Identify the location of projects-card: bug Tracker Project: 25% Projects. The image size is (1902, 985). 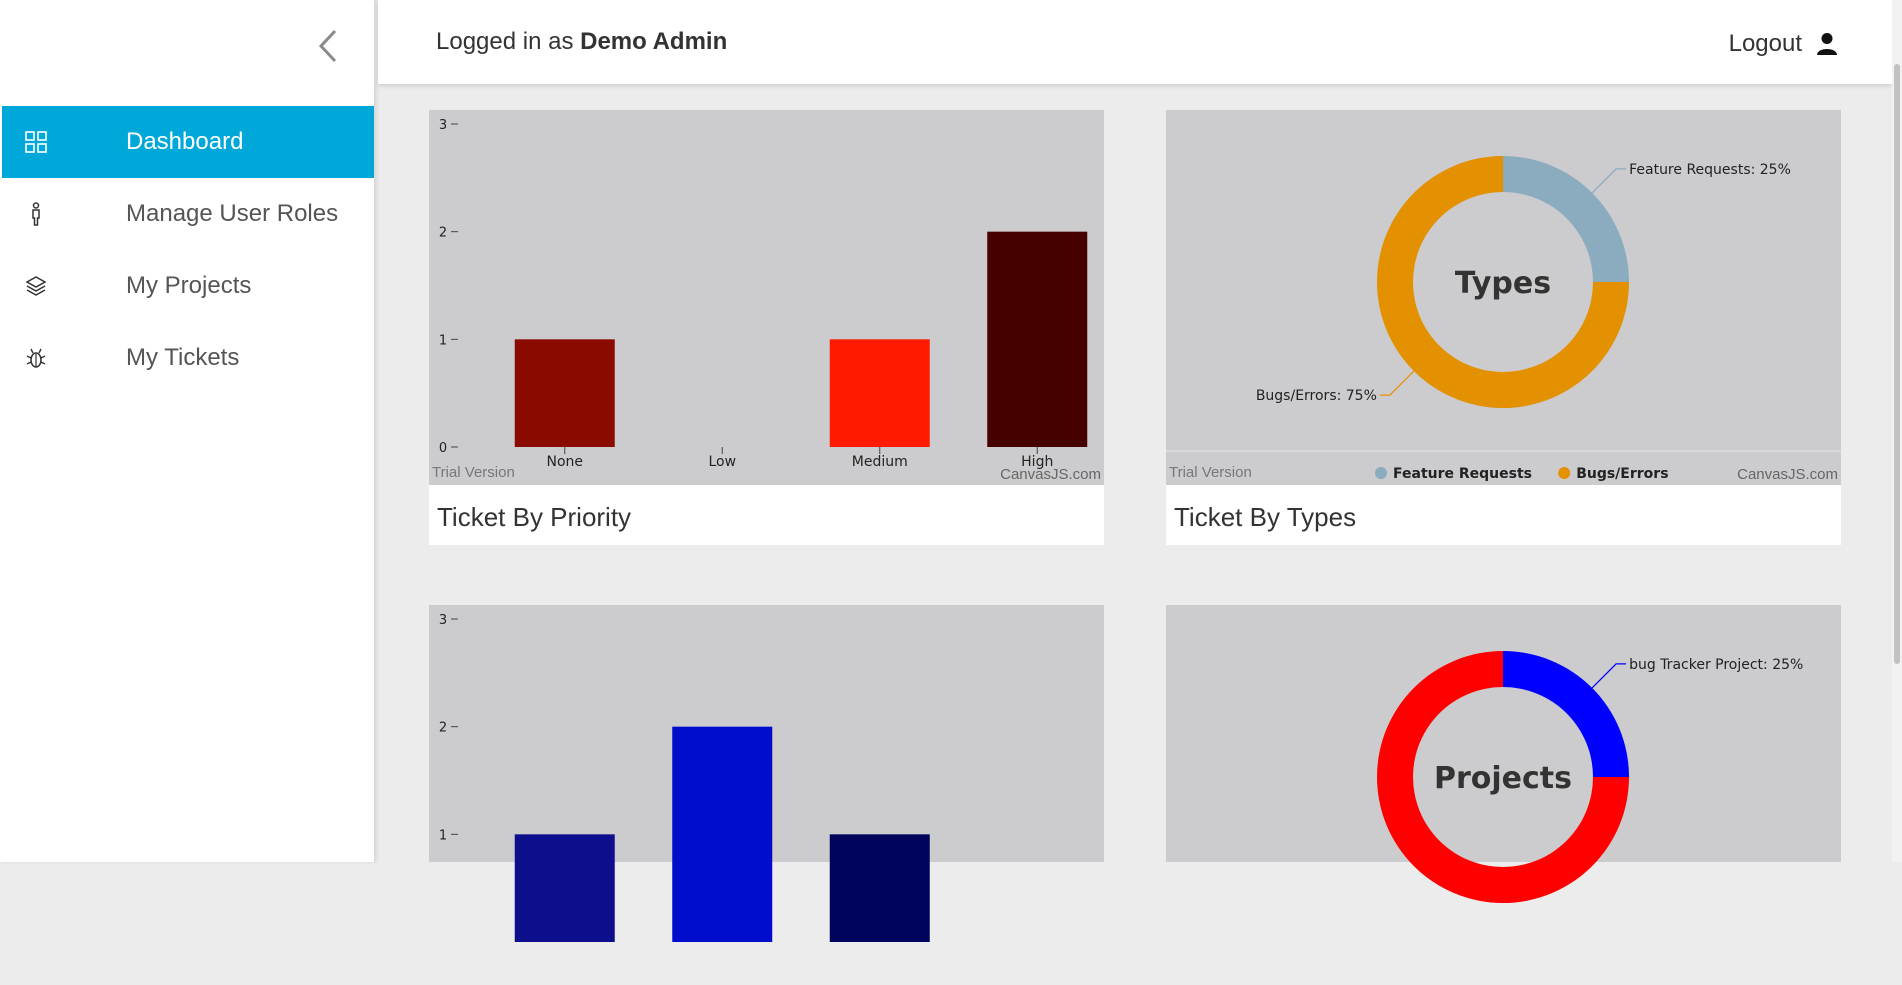
(1503, 754).